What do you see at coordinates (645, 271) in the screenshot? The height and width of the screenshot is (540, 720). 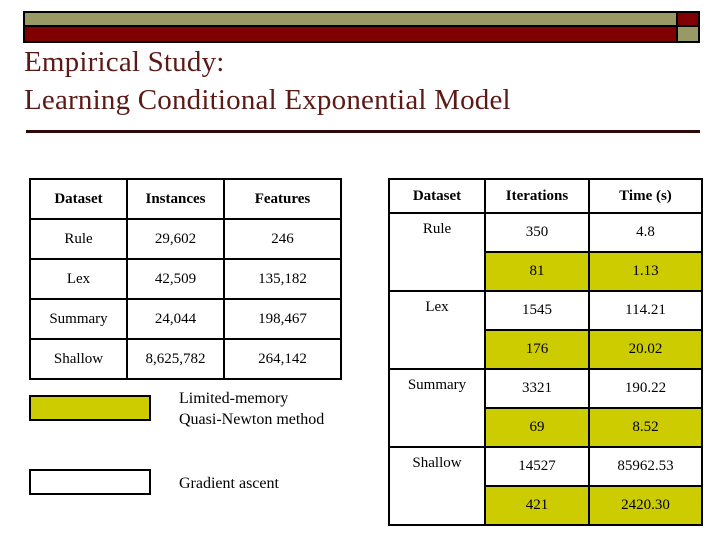 I see `cell-time-lbfgs: 1.13` at bounding box center [645, 271].